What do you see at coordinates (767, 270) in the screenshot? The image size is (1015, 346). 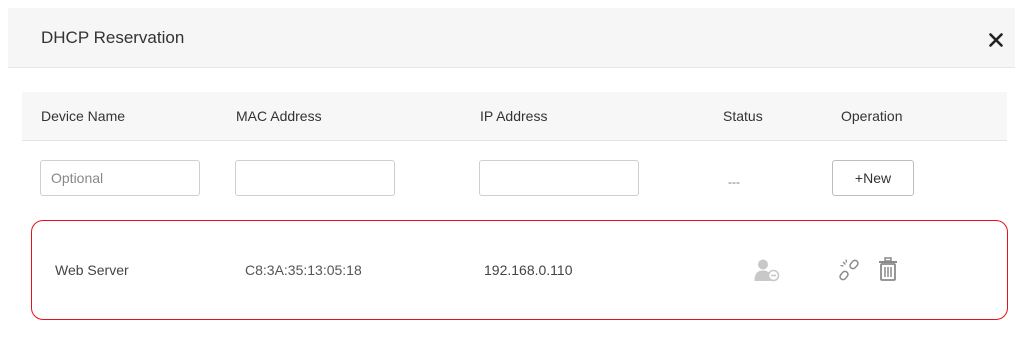 I see `user-offline-icon` at bounding box center [767, 270].